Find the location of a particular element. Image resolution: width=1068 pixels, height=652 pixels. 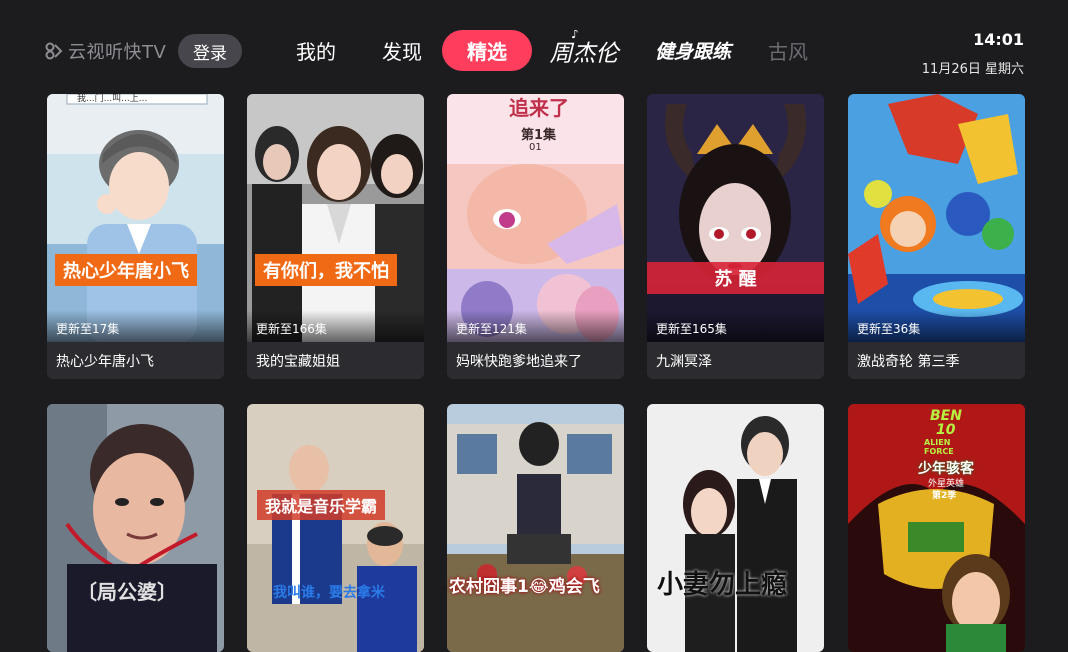

poster: BEN 10 ALIEN FORCE 少年骇客 外星英雄 第2季 is located at coordinates (936, 528).